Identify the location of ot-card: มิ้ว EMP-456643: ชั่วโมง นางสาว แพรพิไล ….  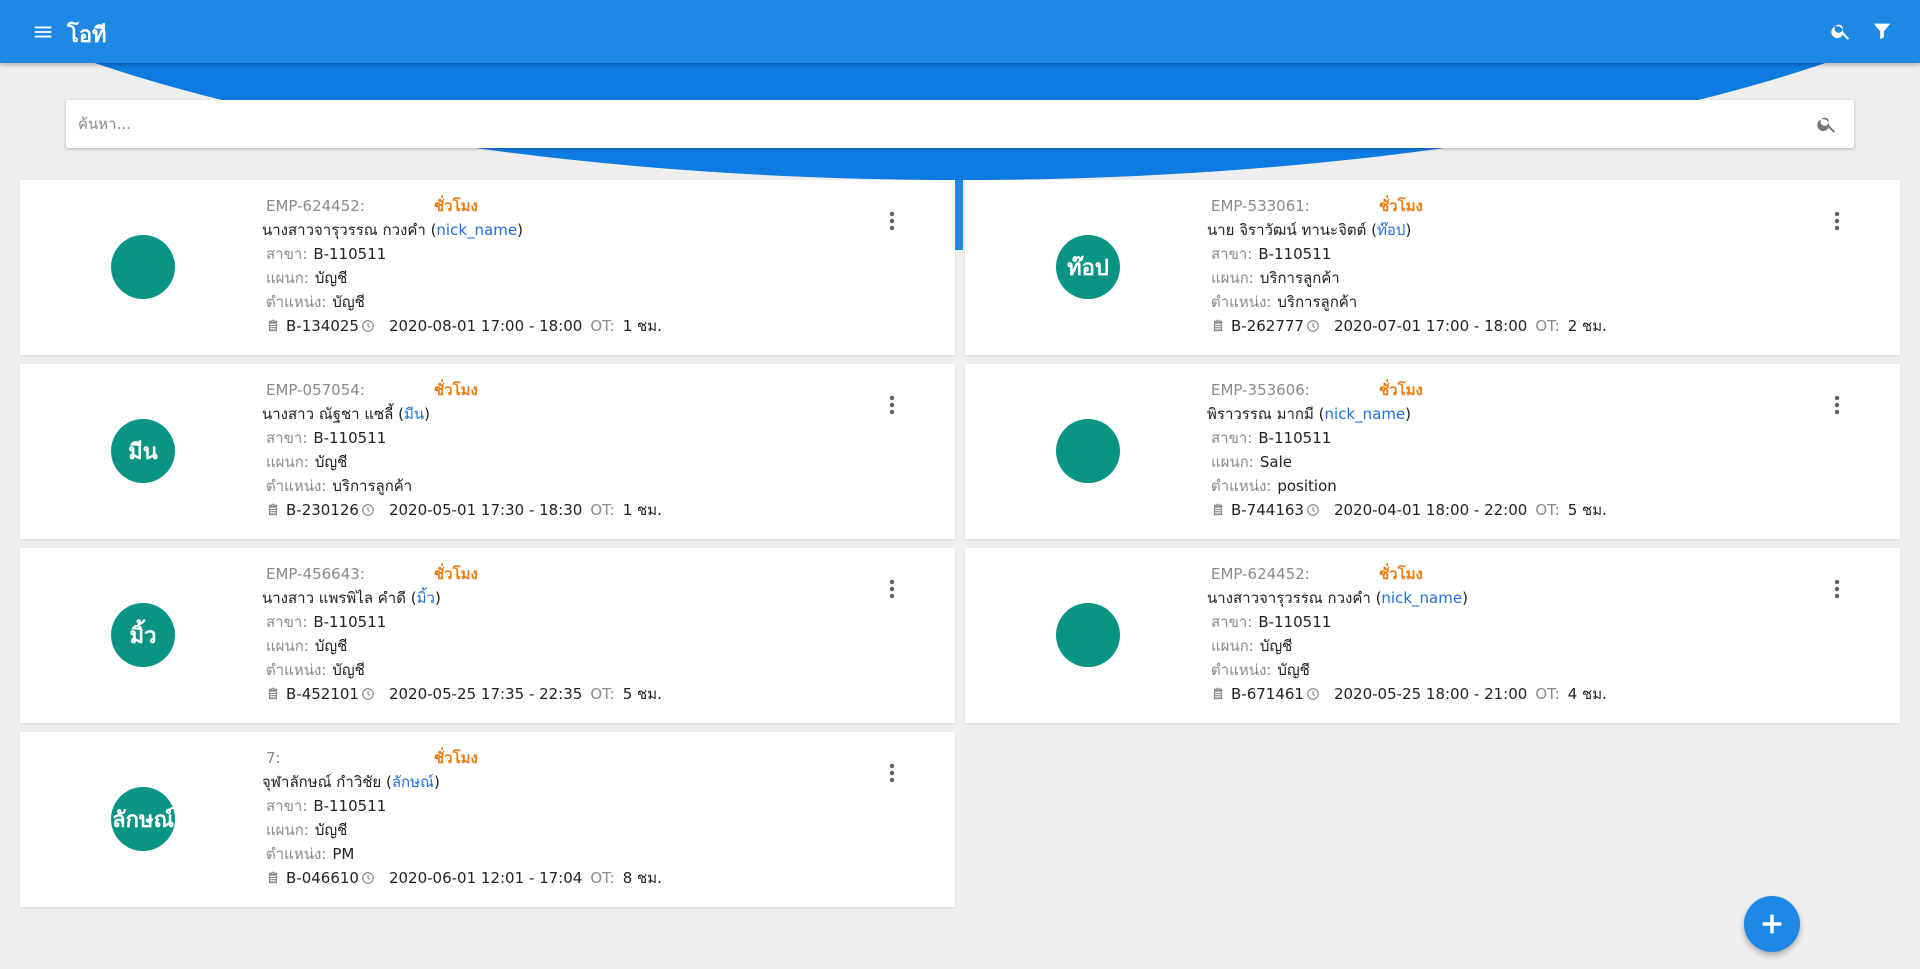
(487, 635).